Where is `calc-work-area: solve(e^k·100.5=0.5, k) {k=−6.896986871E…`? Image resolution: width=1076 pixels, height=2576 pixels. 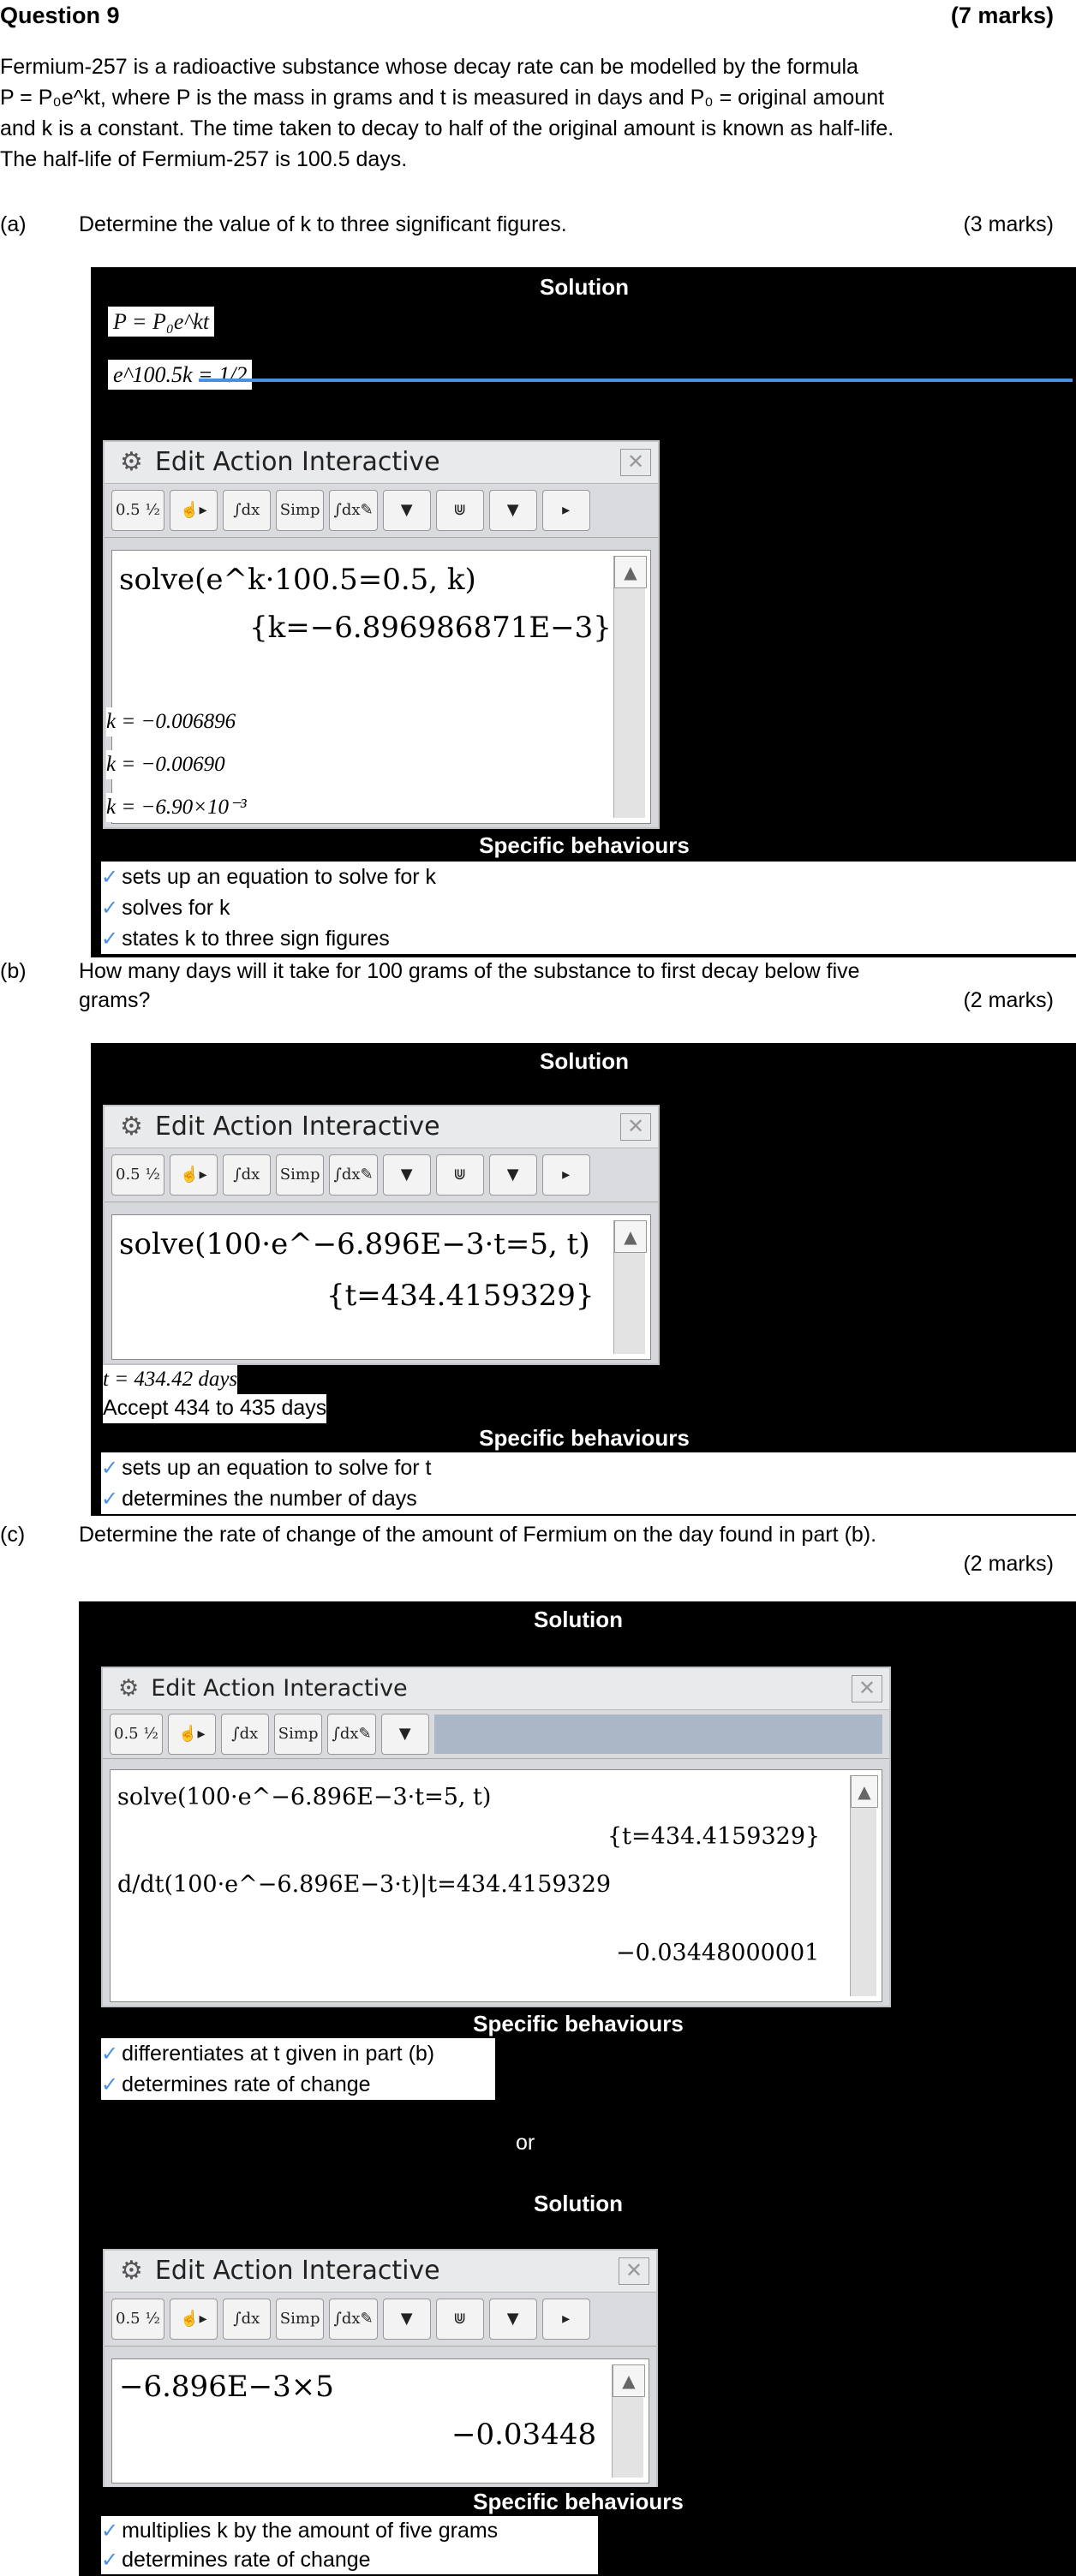 calc-work-area: solve(e^k·100.5=0.5, k) {k=−6.896986871E… is located at coordinates (381, 687).